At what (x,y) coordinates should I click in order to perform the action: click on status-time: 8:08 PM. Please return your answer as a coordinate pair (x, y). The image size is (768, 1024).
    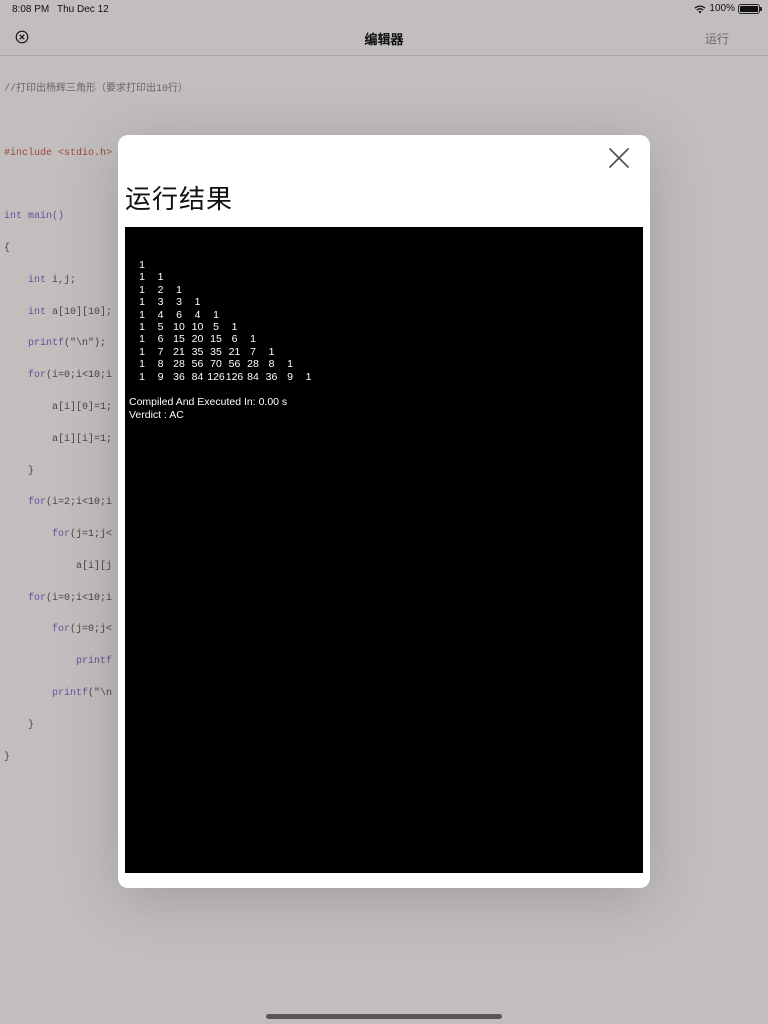
    Looking at the image, I should click on (31, 9).